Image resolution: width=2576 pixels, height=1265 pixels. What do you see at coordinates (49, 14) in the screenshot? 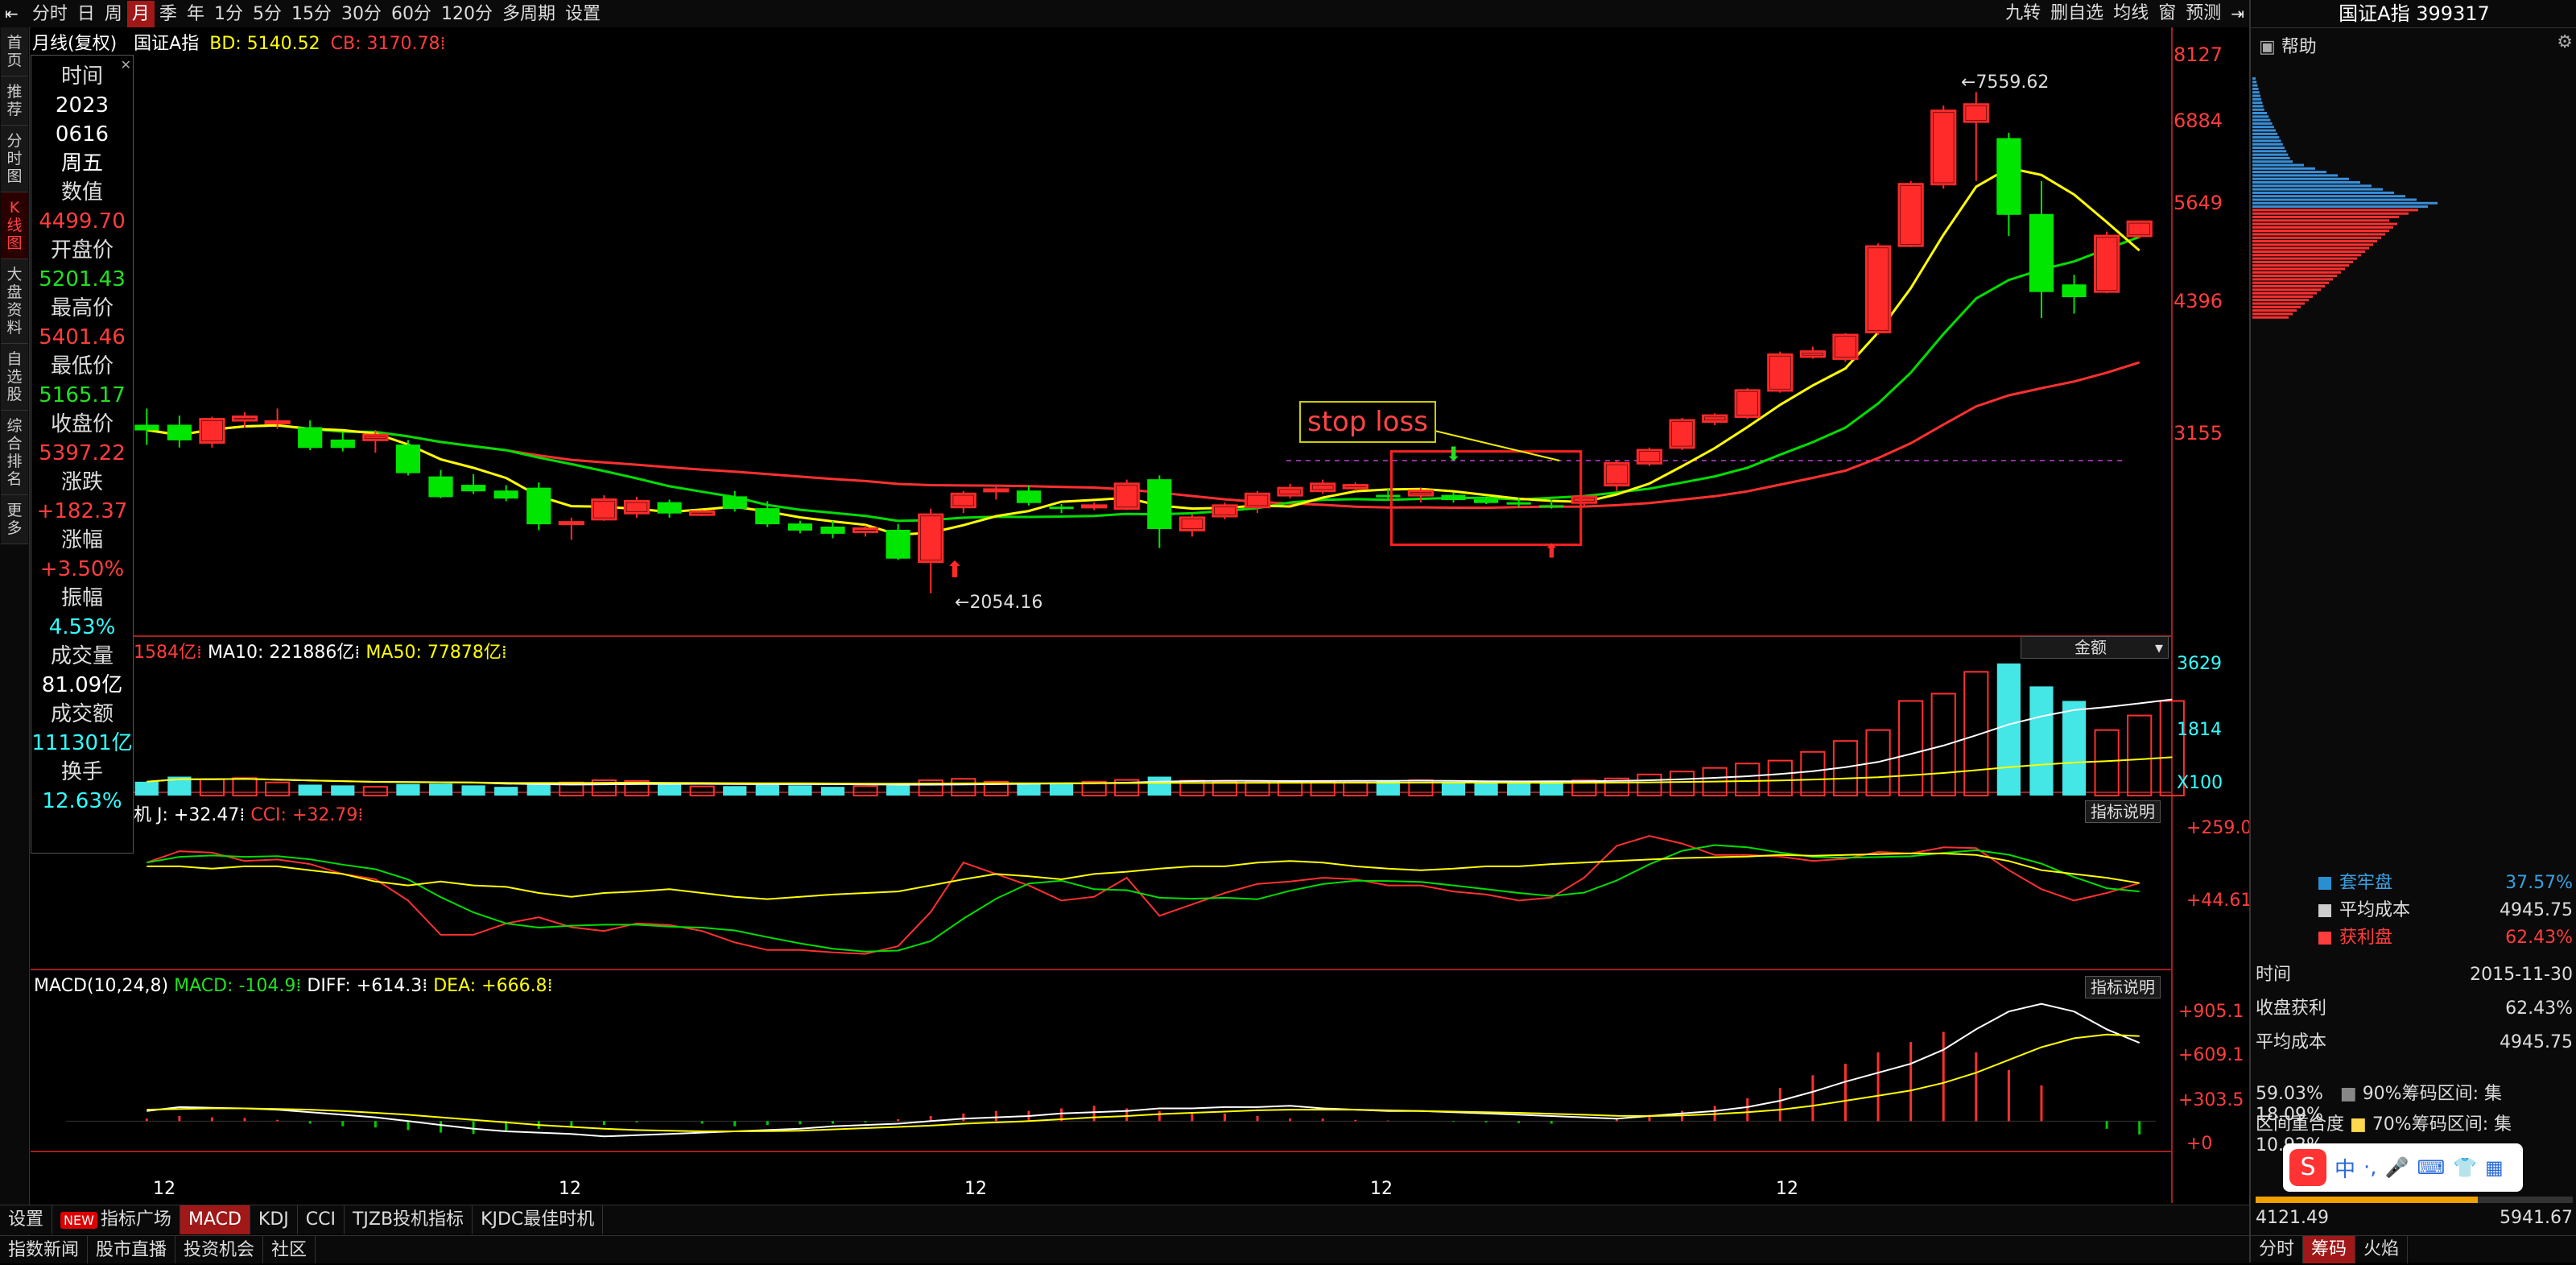
I see `period-tab: 分时` at bounding box center [49, 14].